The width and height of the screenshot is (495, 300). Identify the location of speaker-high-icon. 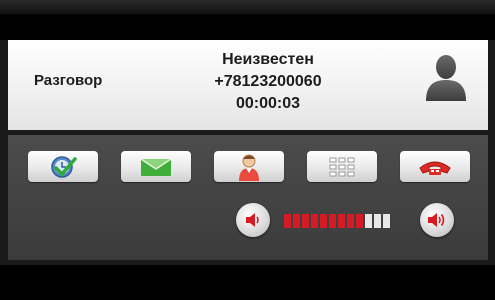
(436, 220).